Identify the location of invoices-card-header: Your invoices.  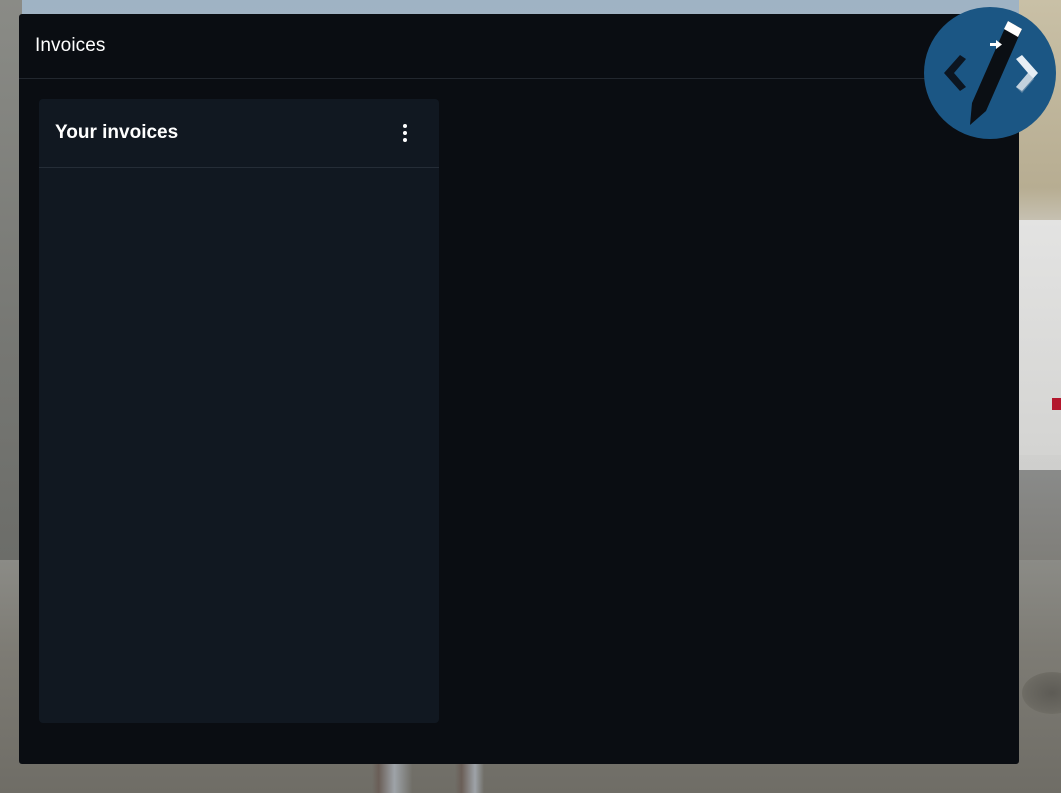
(239, 133).